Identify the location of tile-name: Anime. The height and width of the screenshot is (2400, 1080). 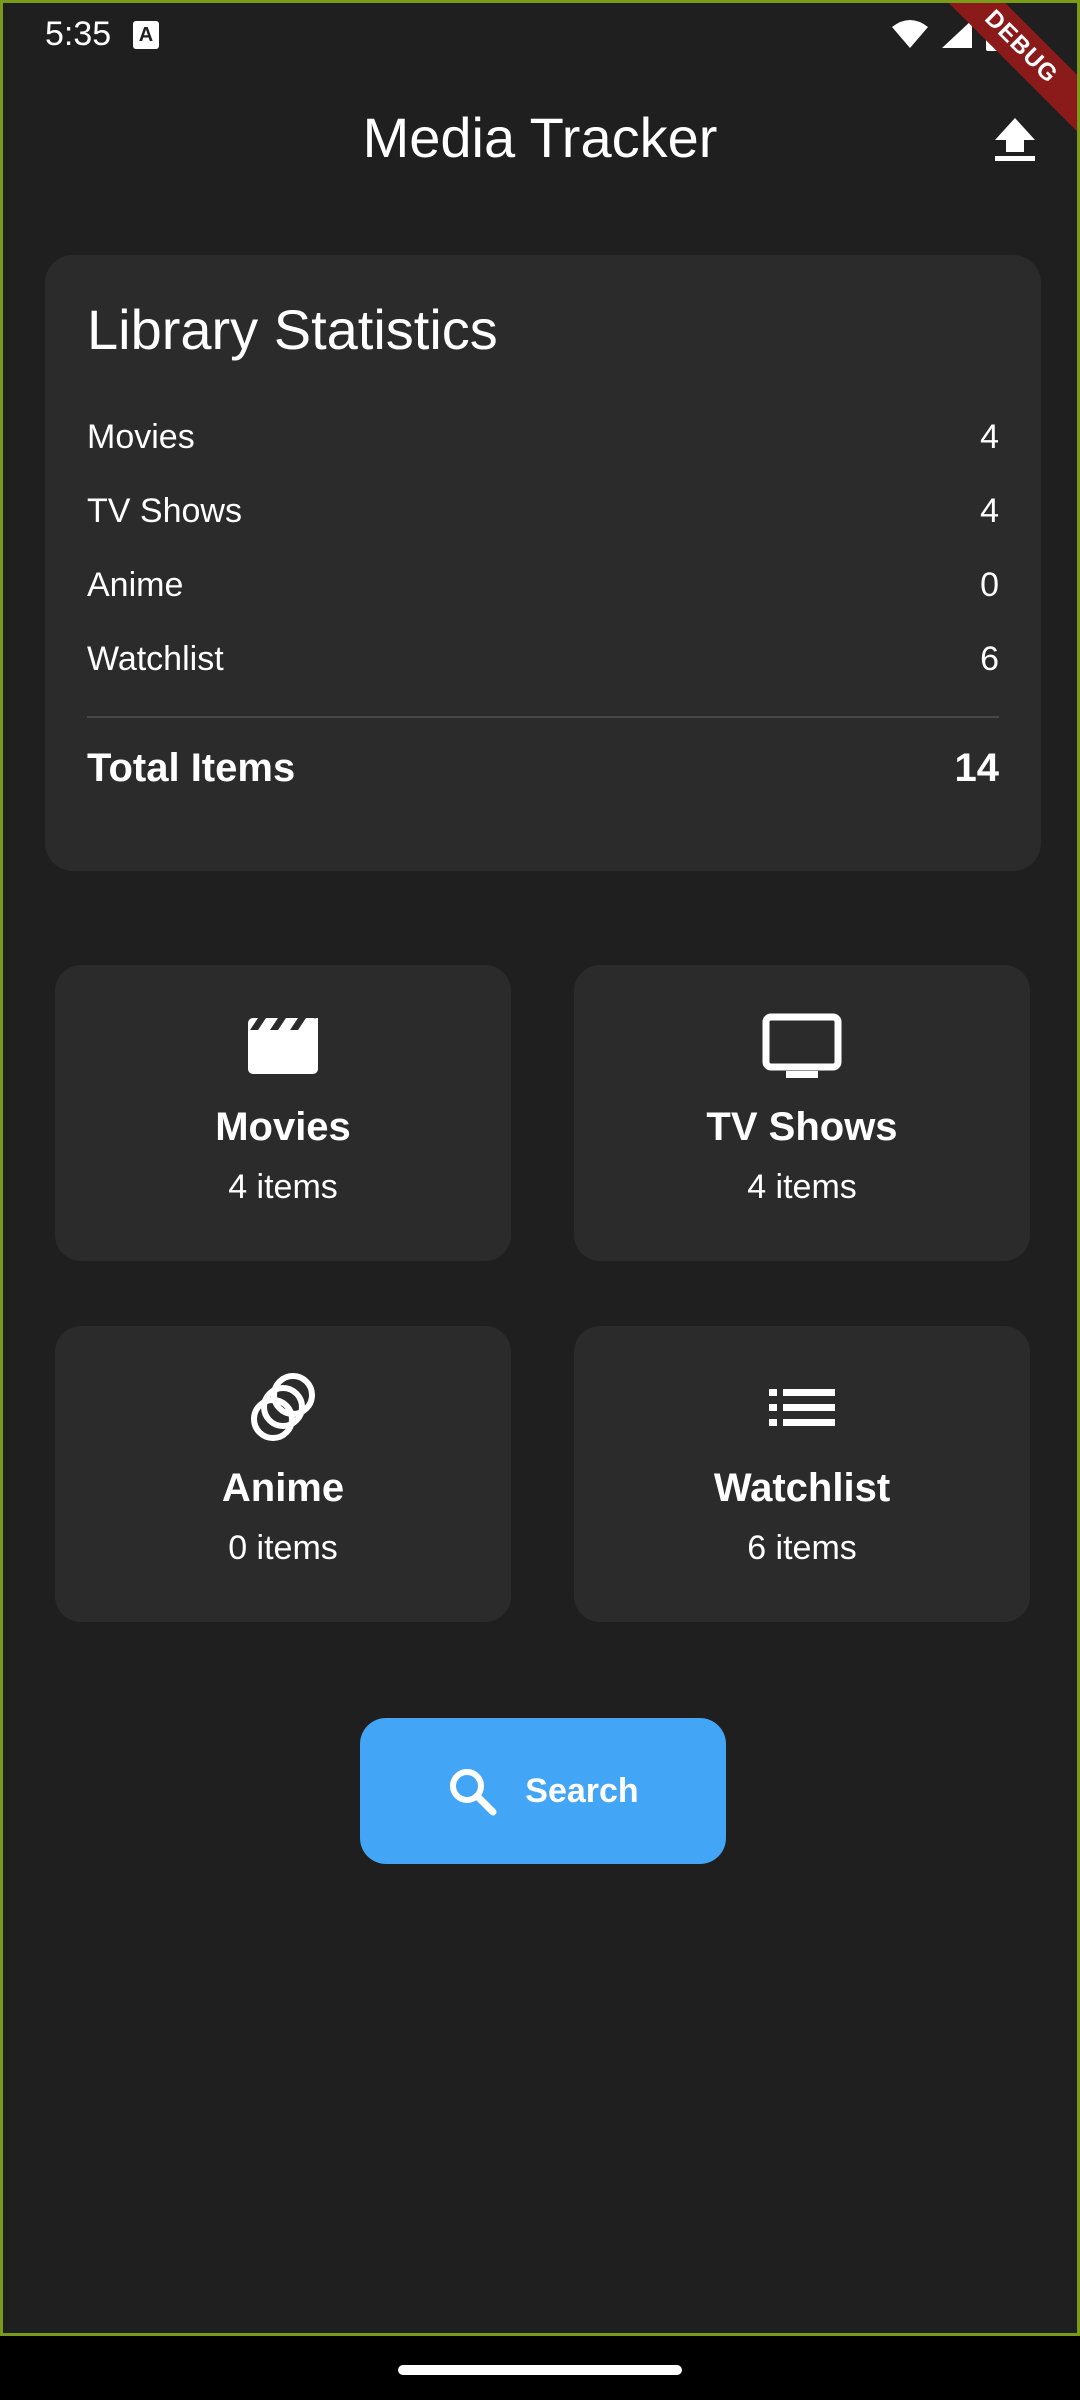
(283, 1488).